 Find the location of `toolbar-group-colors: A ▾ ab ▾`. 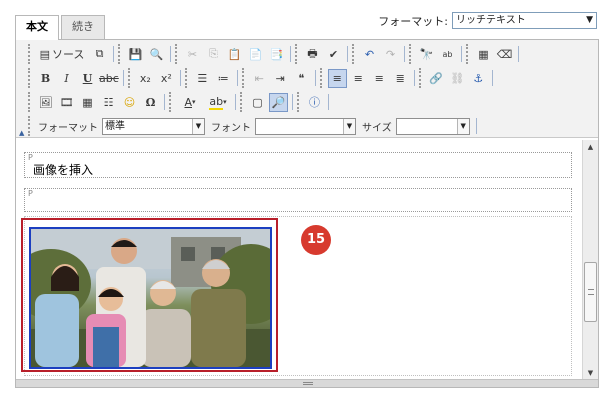

toolbar-group-colors: A ▾ ab ▾ is located at coordinates (202, 102).